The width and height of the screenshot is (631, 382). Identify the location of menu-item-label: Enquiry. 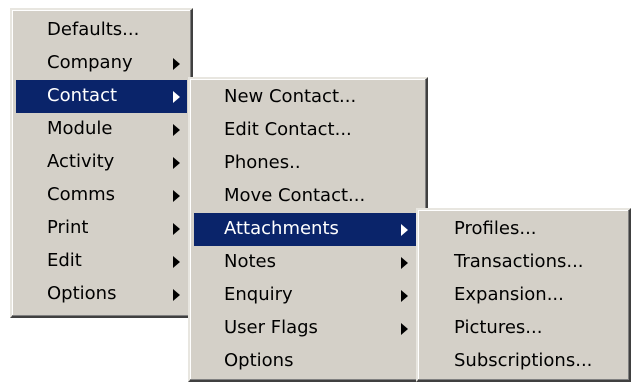
(258, 294).